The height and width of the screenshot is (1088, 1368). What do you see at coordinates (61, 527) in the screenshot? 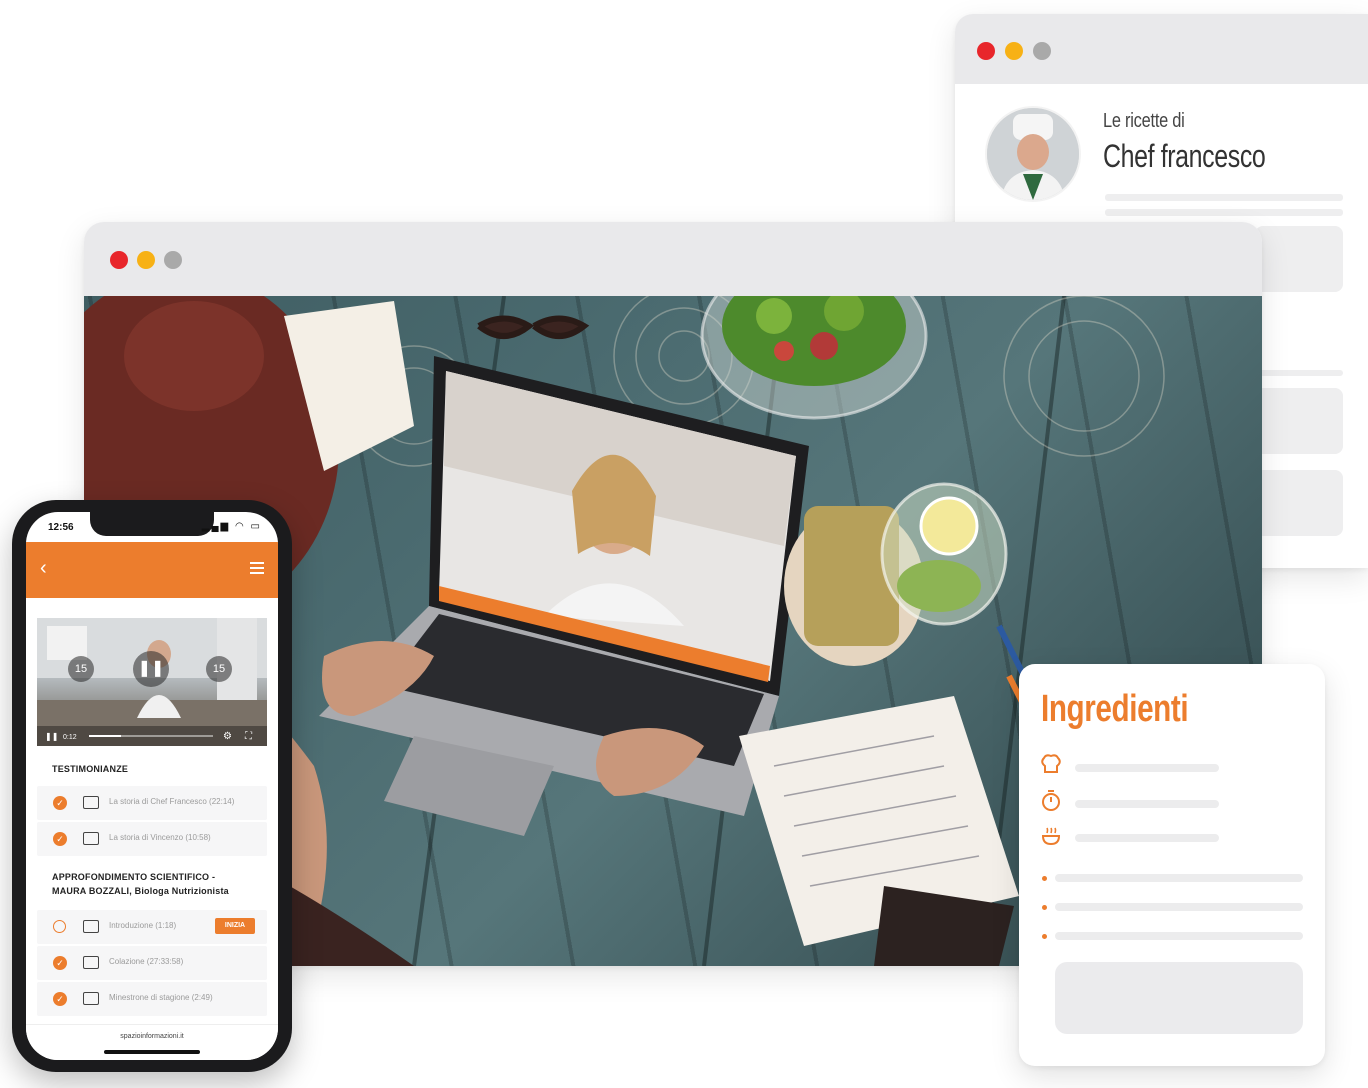
I see `status-time: 12:56` at bounding box center [61, 527].